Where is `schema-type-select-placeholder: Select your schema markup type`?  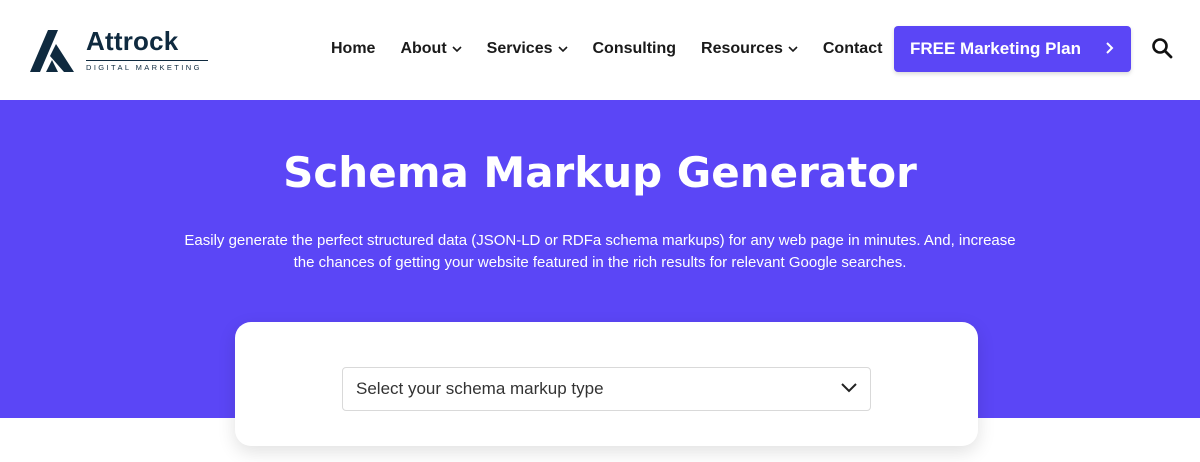
schema-type-select-placeholder: Select your schema markup type is located at coordinates (480, 388).